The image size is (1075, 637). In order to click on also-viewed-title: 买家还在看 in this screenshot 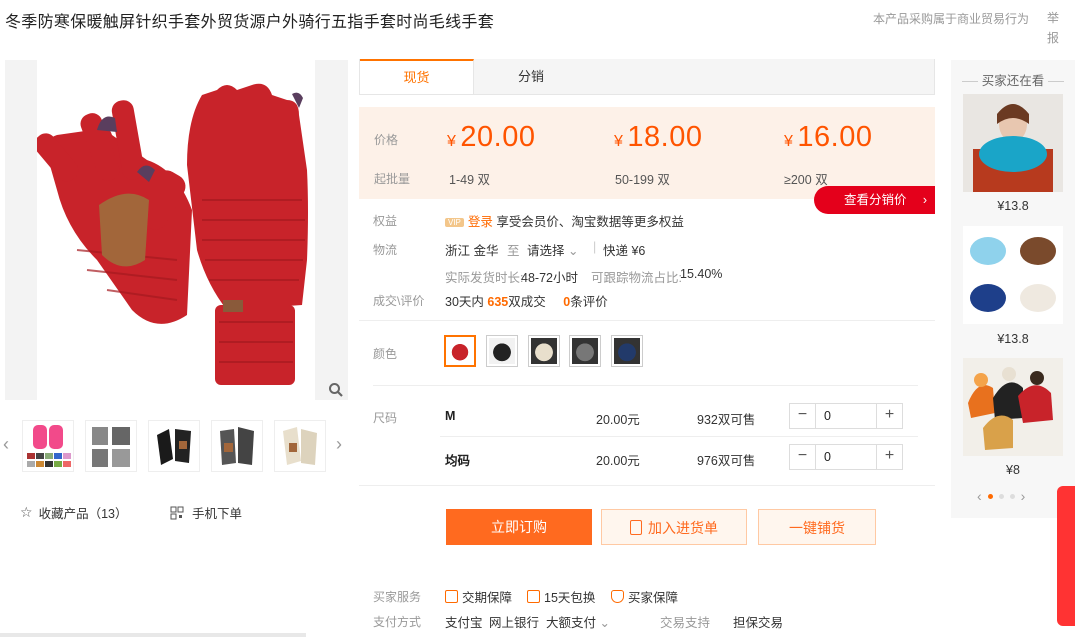, I will do `click(1013, 79)`.